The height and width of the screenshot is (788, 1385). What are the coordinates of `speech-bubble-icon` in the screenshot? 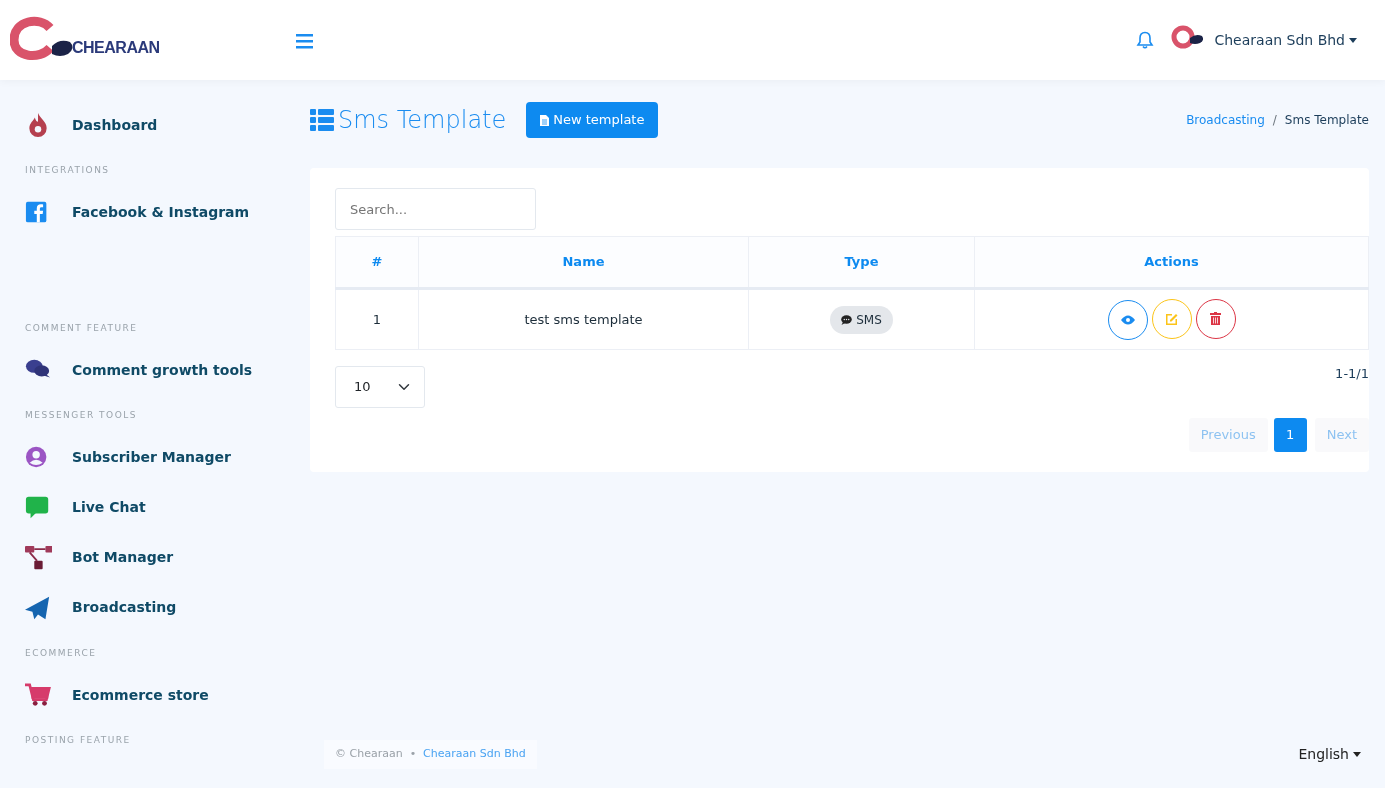 It's located at (847, 319).